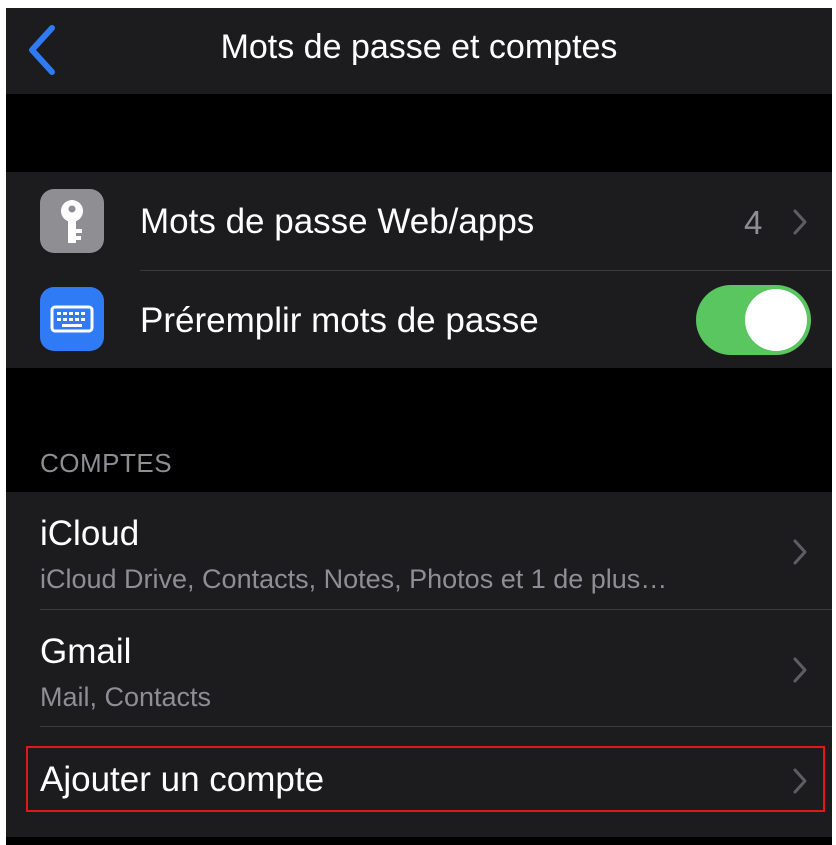  Describe the element at coordinates (126, 697) in the screenshot. I see `account-subtitle: Mail, Contacts` at that location.